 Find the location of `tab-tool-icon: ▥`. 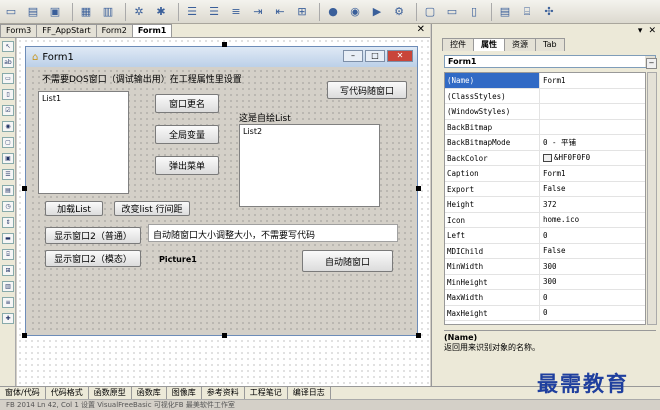

tab-tool-icon: ▥ is located at coordinates (8, 286).